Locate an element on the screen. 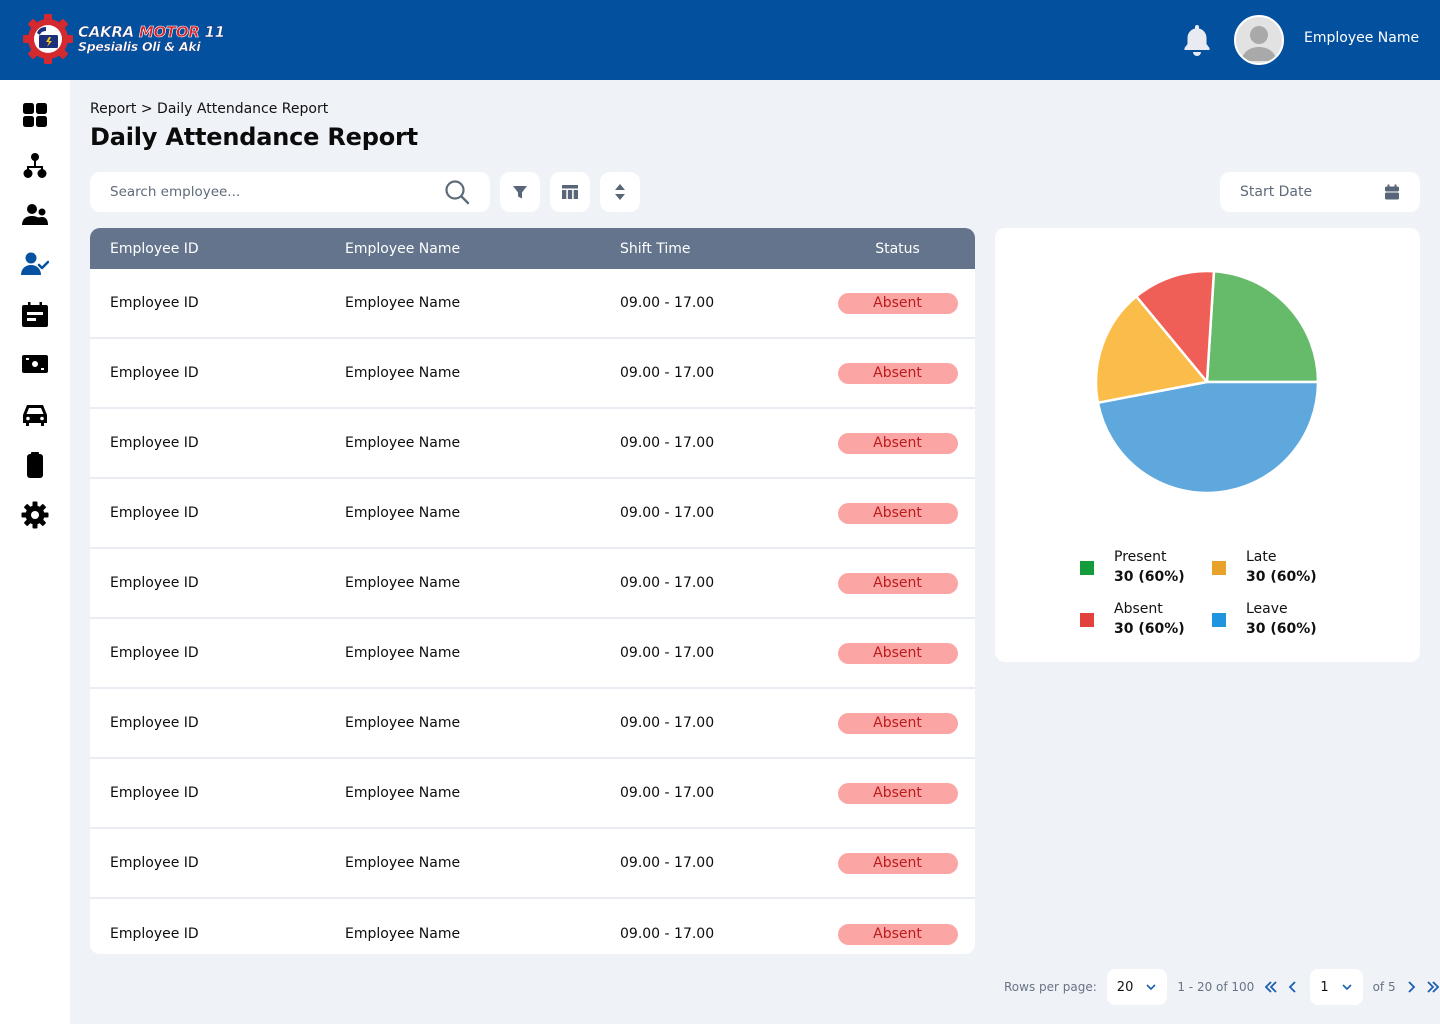 Image resolution: width=1440 pixels, height=1024 pixels. pie-slice-present is located at coordinates (1262, 326).